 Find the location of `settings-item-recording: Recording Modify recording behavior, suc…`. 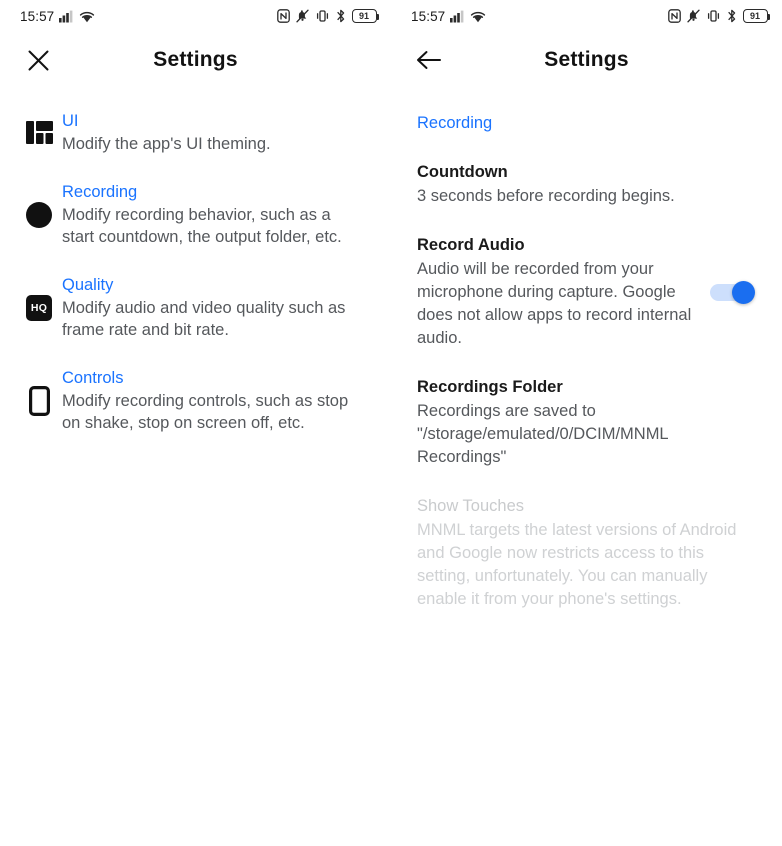

settings-item-recording: Recording Modify recording behavior, suc… is located at coordinates (195, 214).